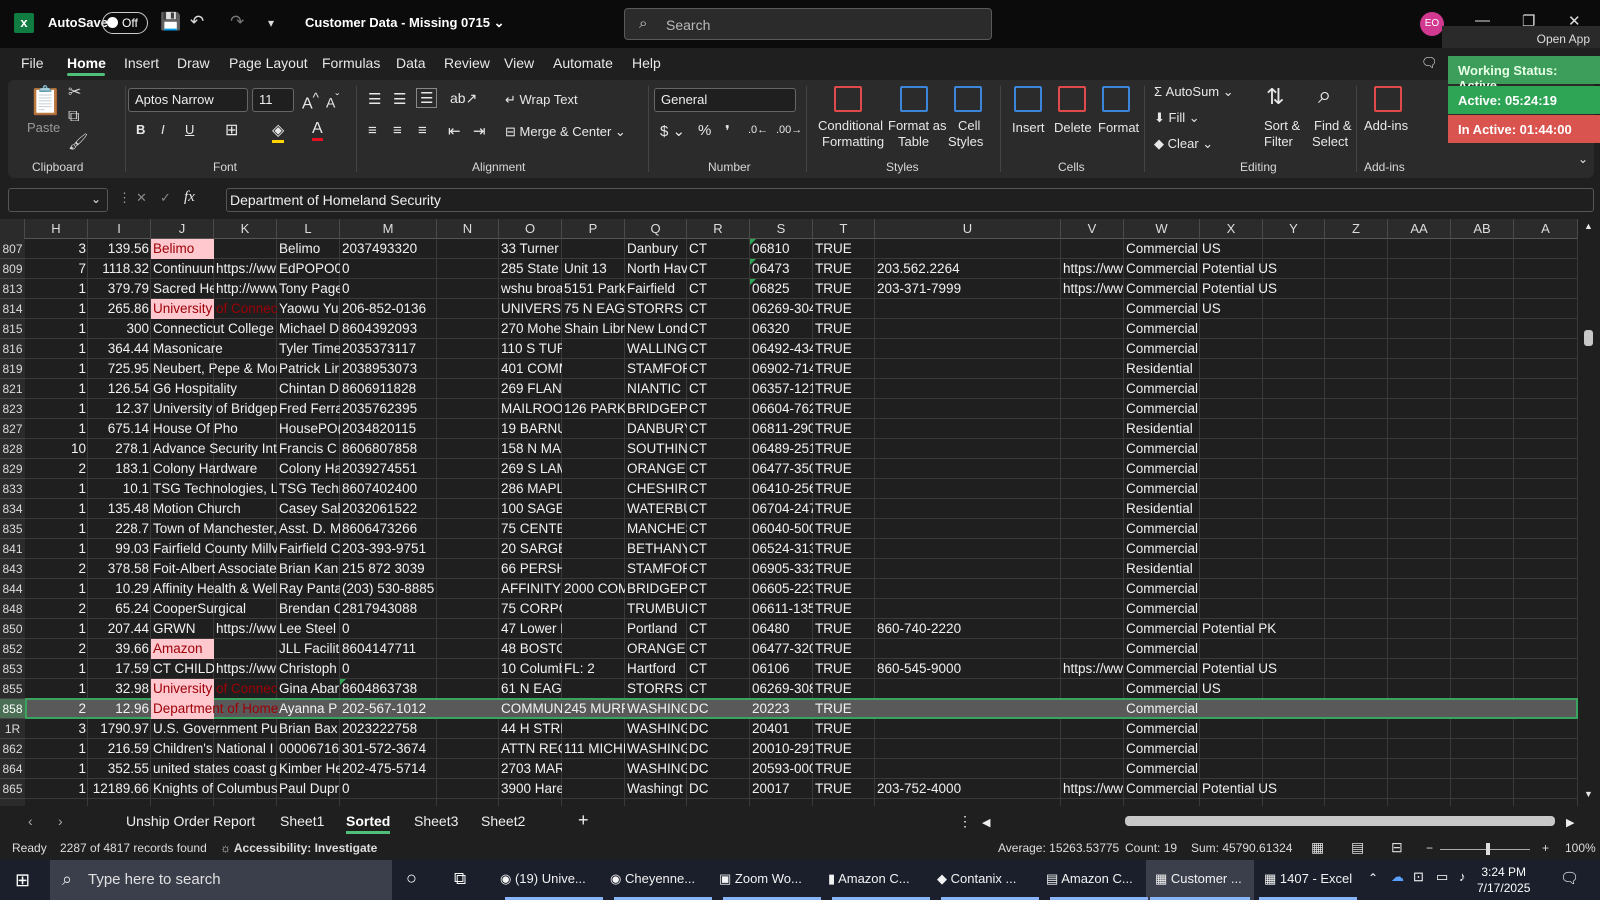  What do you see at coordinates (86, 63) in the screenshot?
I see `menu-home: Home` at bounding box center [86, 63].